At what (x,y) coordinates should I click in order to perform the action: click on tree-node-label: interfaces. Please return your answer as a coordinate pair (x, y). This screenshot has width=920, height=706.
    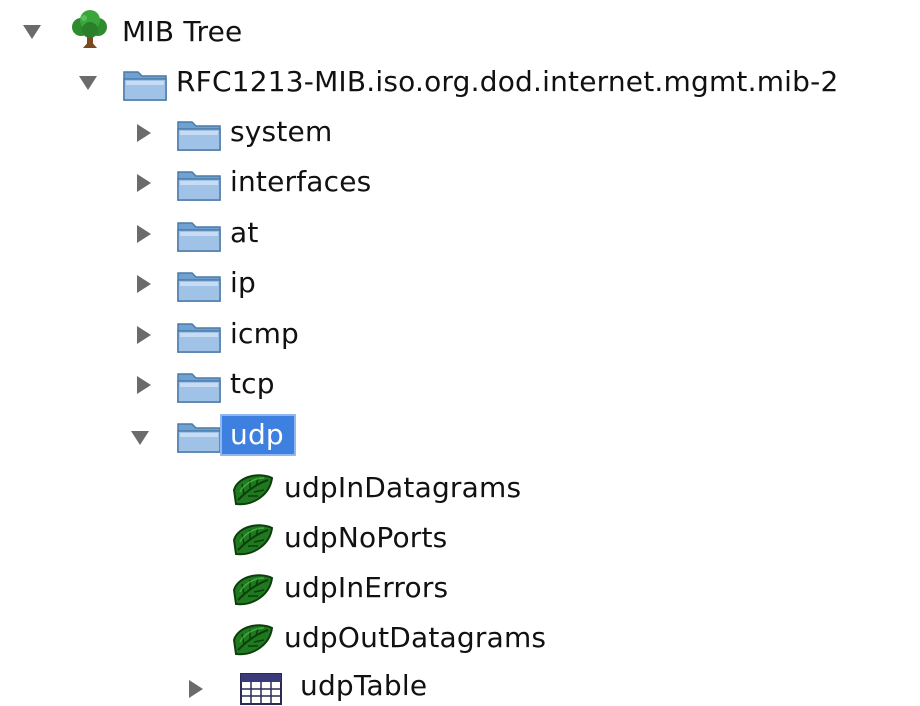
    Looking at the image, I should click on (301, 181).